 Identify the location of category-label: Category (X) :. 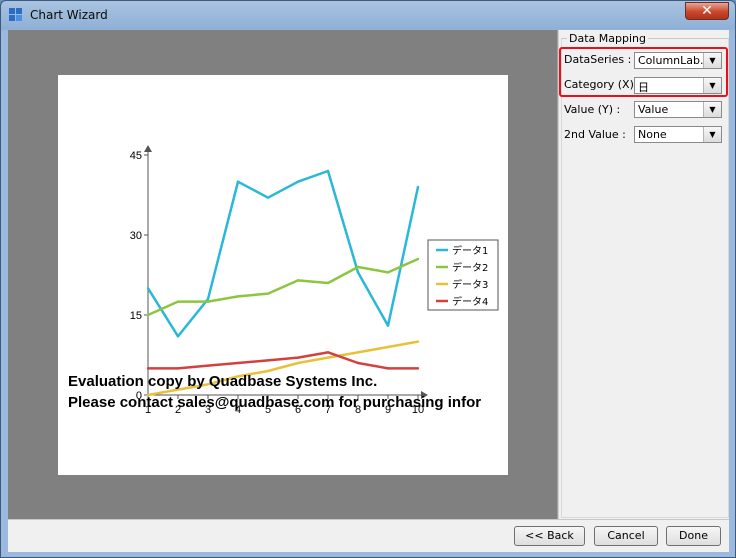
(603, 84).